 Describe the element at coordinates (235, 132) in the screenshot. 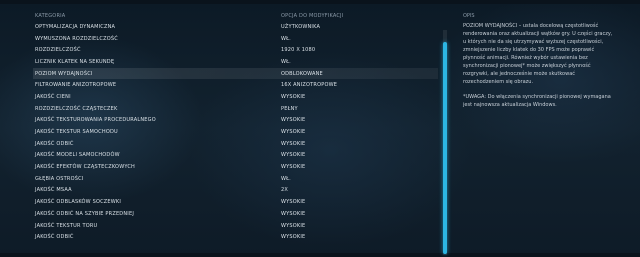

I see `settings-row: JAKOŚĆ TEKSTUR SAMOCHODU WYSOKIE` at that location.